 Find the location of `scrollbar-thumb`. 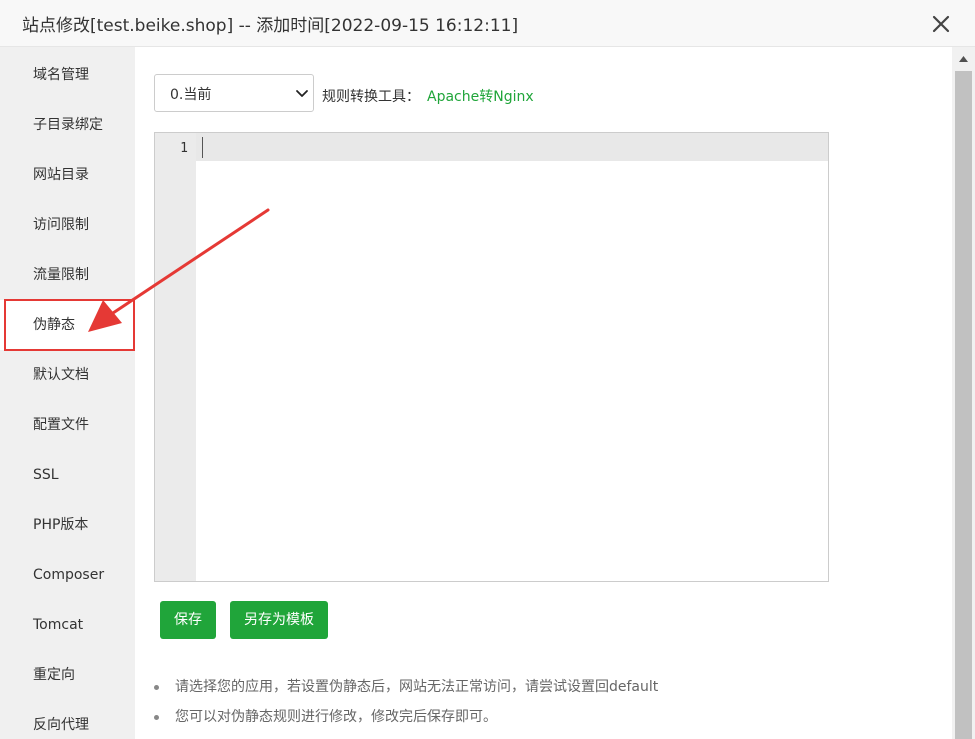

scrollbar-thumb is located at coordinates (963, 405).